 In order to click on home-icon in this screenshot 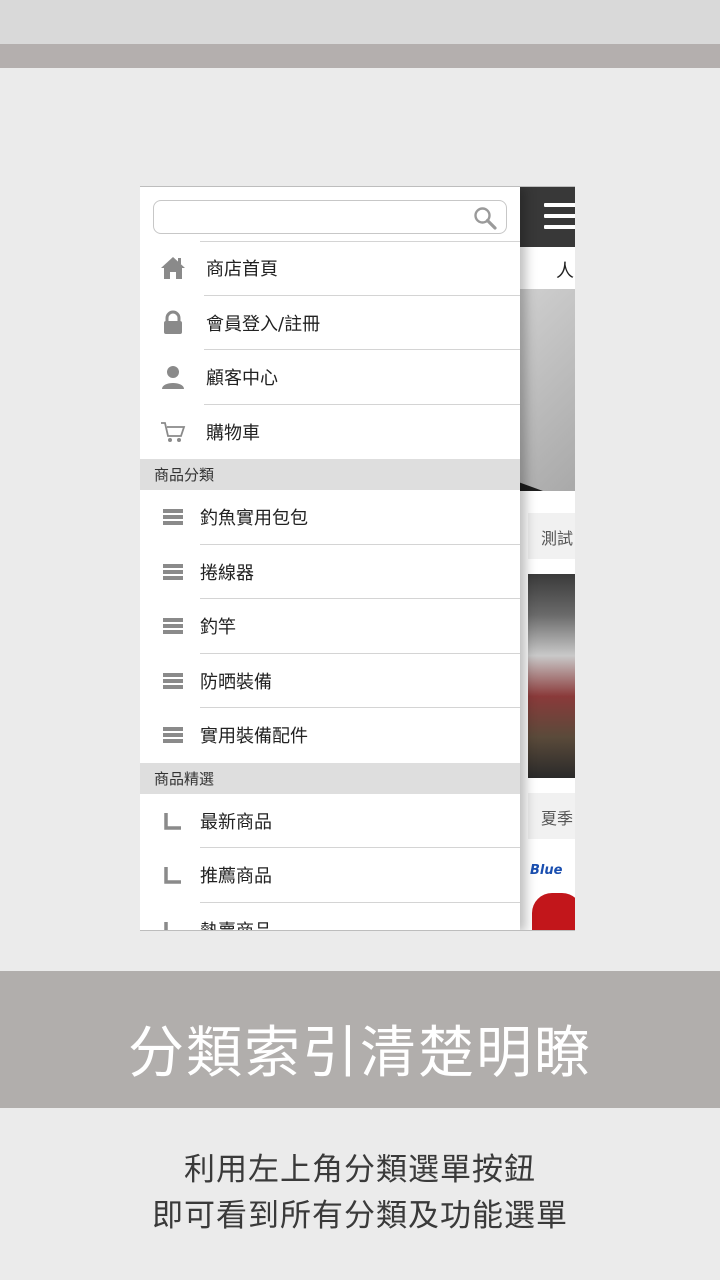, I will do `click(173, 268)`.